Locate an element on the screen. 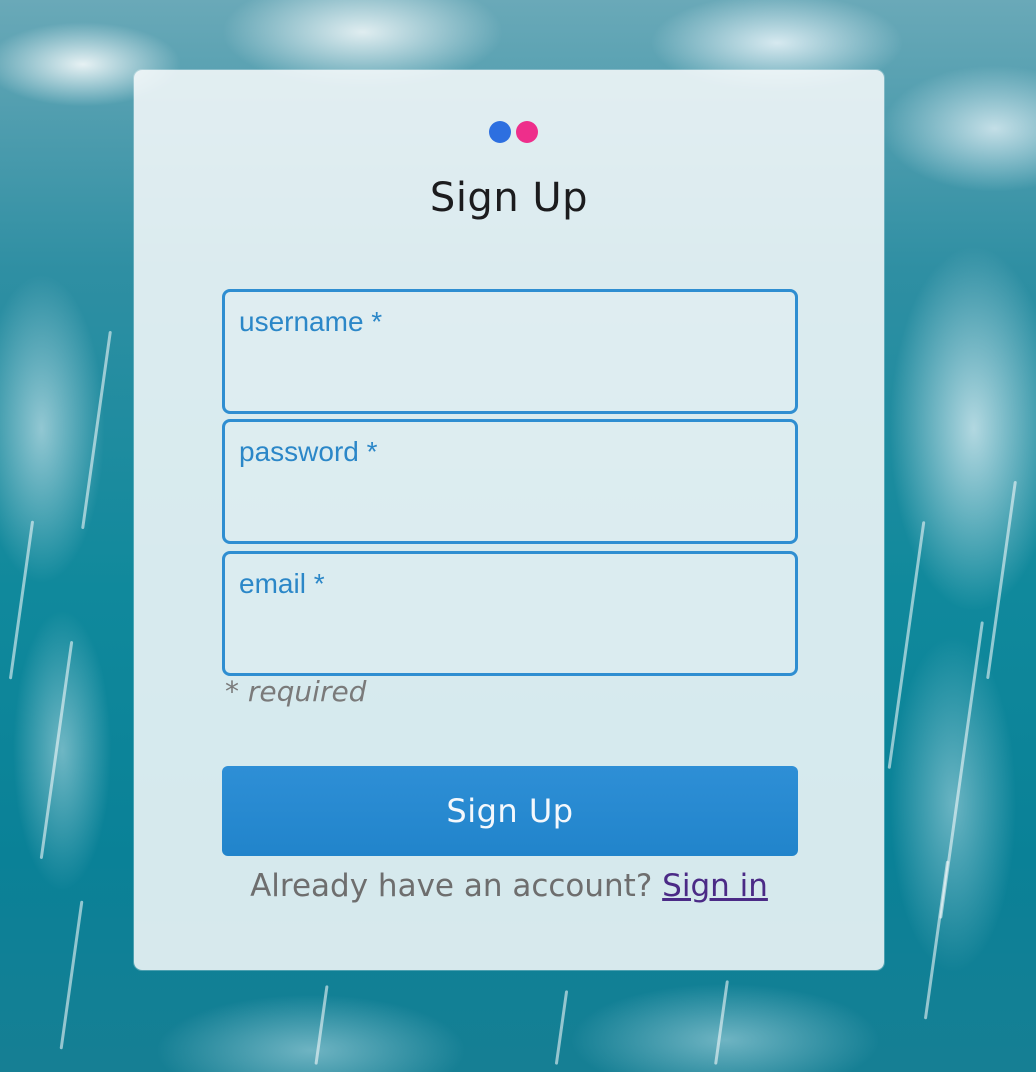 The height and width of the screenshot is (1072, 1036). password-label: password * is located at coordinates (308, 451).